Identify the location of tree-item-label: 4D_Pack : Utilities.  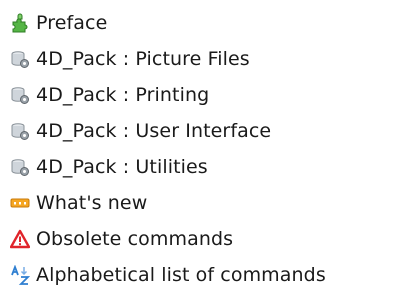
(122, 167).